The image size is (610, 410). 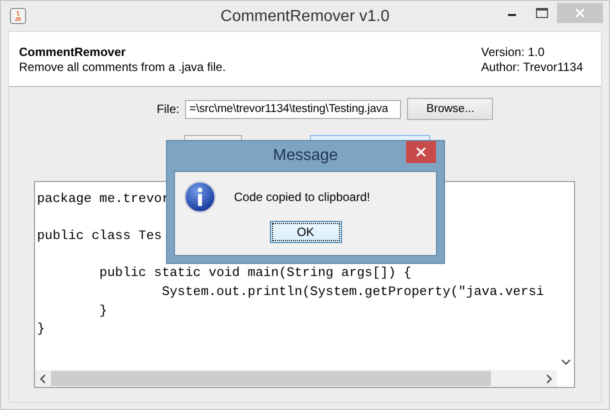 What do you see at coordinates (99, 236) in the screenshot?
I see `code-line: public class Tes` at bounding box center [99, 236].